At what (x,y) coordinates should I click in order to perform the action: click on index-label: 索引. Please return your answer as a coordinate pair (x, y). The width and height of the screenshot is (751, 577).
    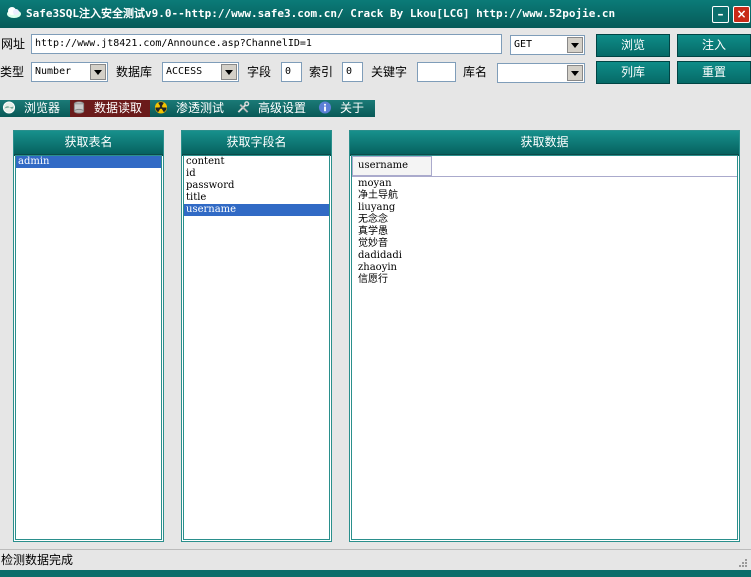
    Looking at the image, I should click on (321, 72).